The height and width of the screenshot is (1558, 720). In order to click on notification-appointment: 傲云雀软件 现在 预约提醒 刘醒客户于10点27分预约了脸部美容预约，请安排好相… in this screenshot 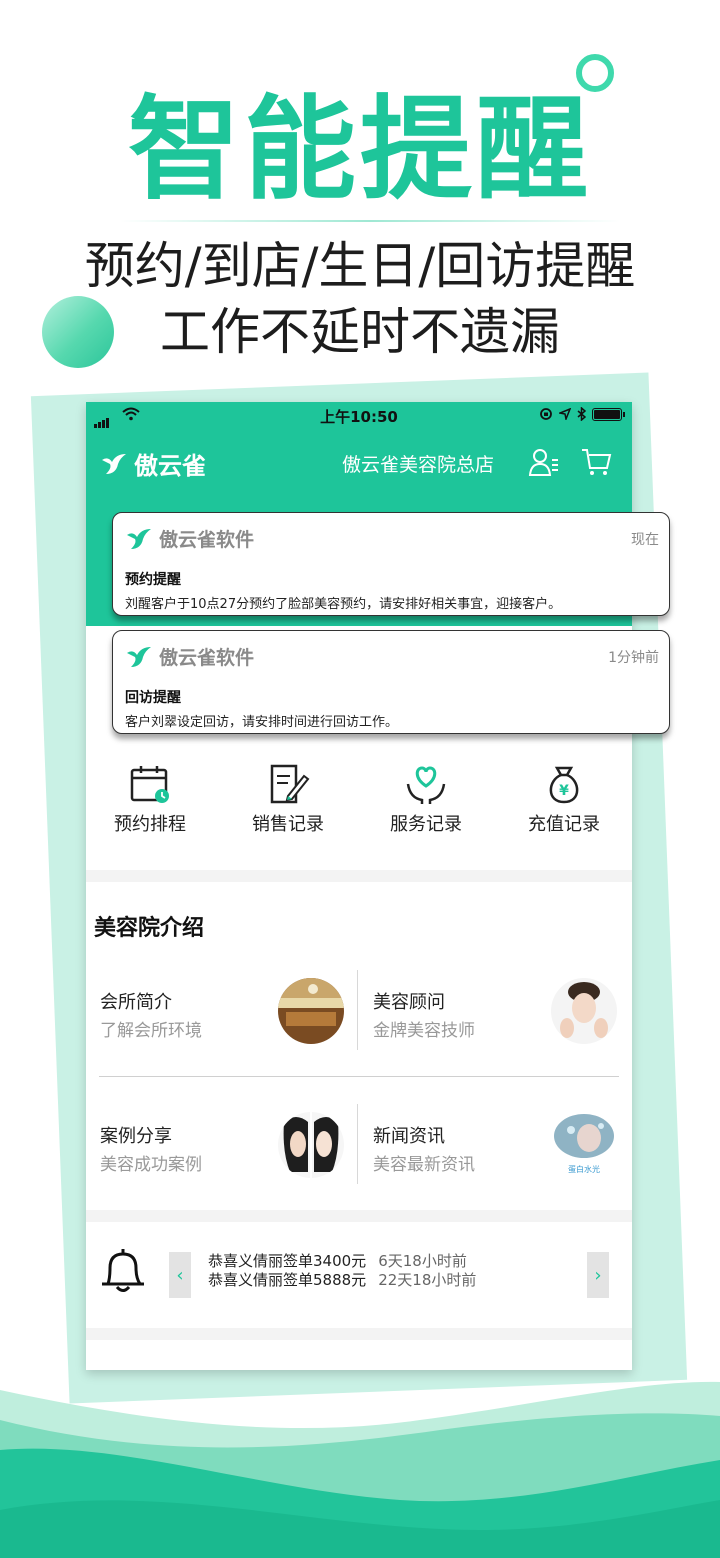, I will do `click(391, 564)`.